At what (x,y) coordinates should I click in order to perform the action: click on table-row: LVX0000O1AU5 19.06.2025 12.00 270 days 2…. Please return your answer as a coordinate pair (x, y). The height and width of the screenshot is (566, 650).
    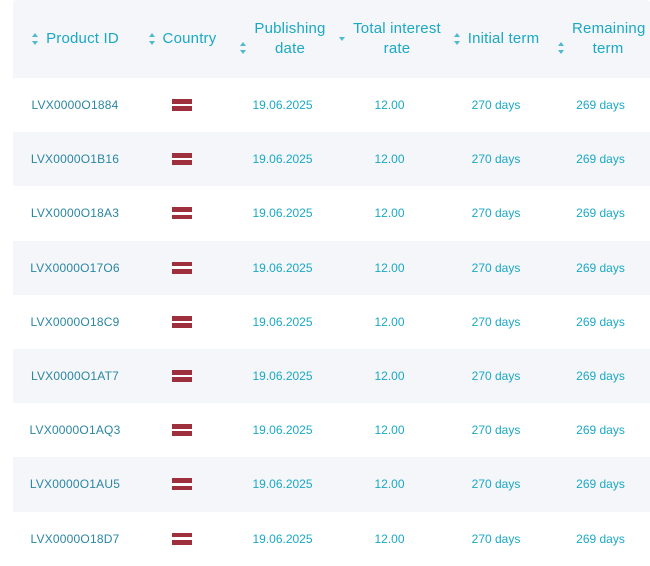
    Looking at the image, I should click on (331, 484).